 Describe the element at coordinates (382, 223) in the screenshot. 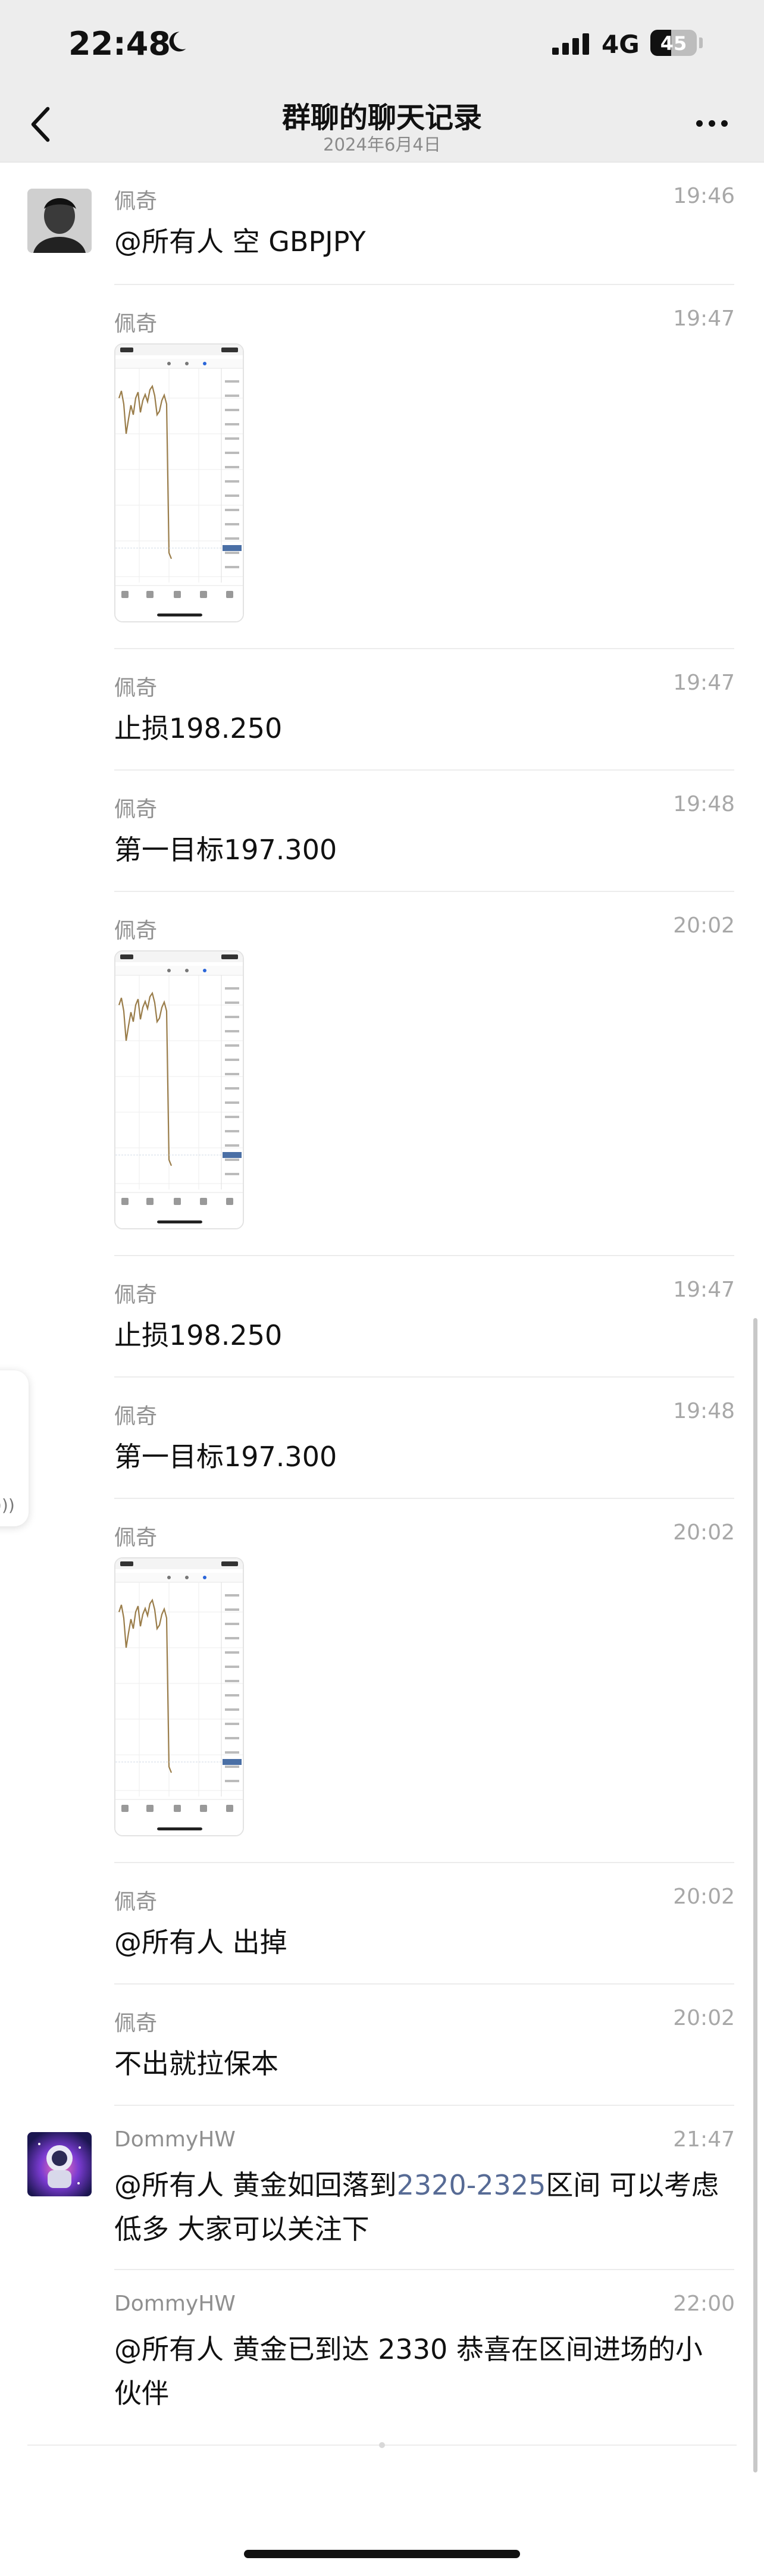

I see `message-item: 佩奇 19:46 @所有人 空 GBPJPY` at that location.